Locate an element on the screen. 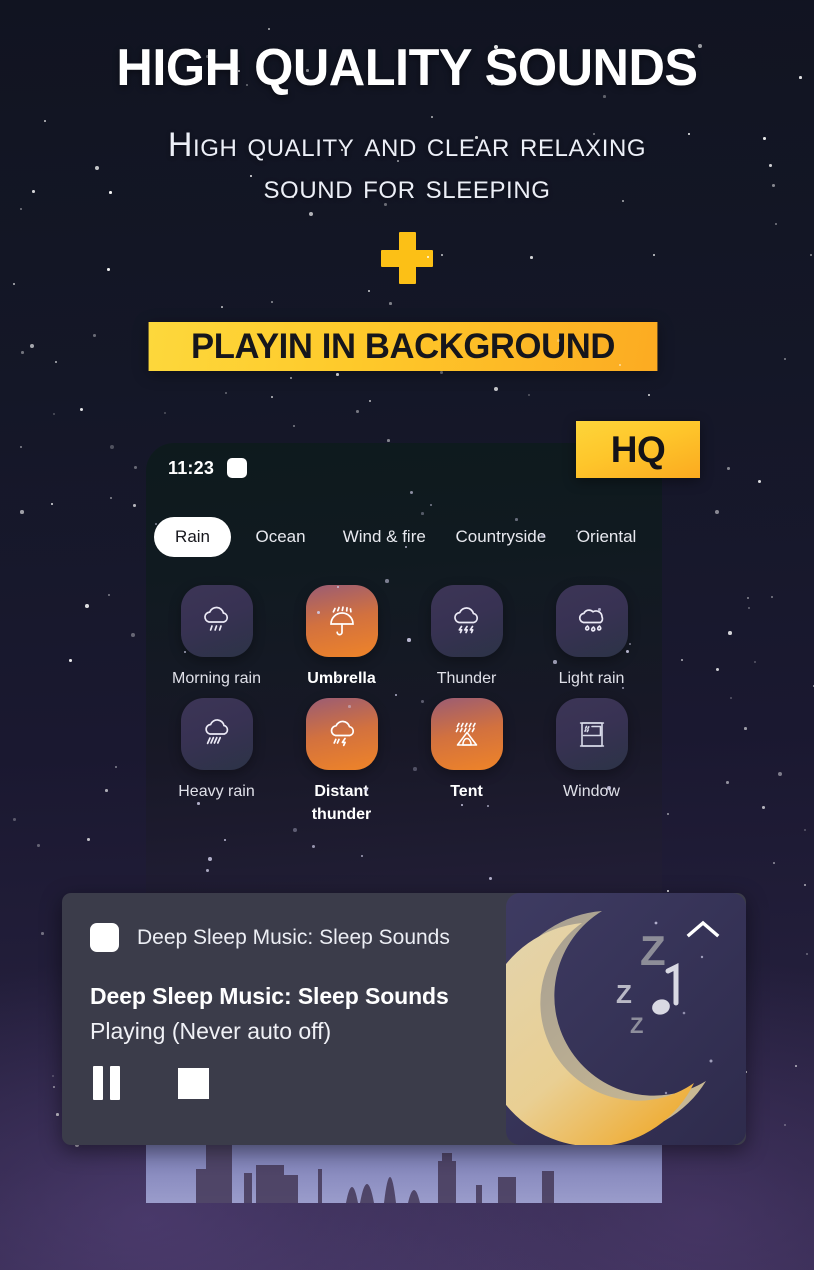  sound-tile-umbrella: Umbrella is located at coordinates (341, 637).